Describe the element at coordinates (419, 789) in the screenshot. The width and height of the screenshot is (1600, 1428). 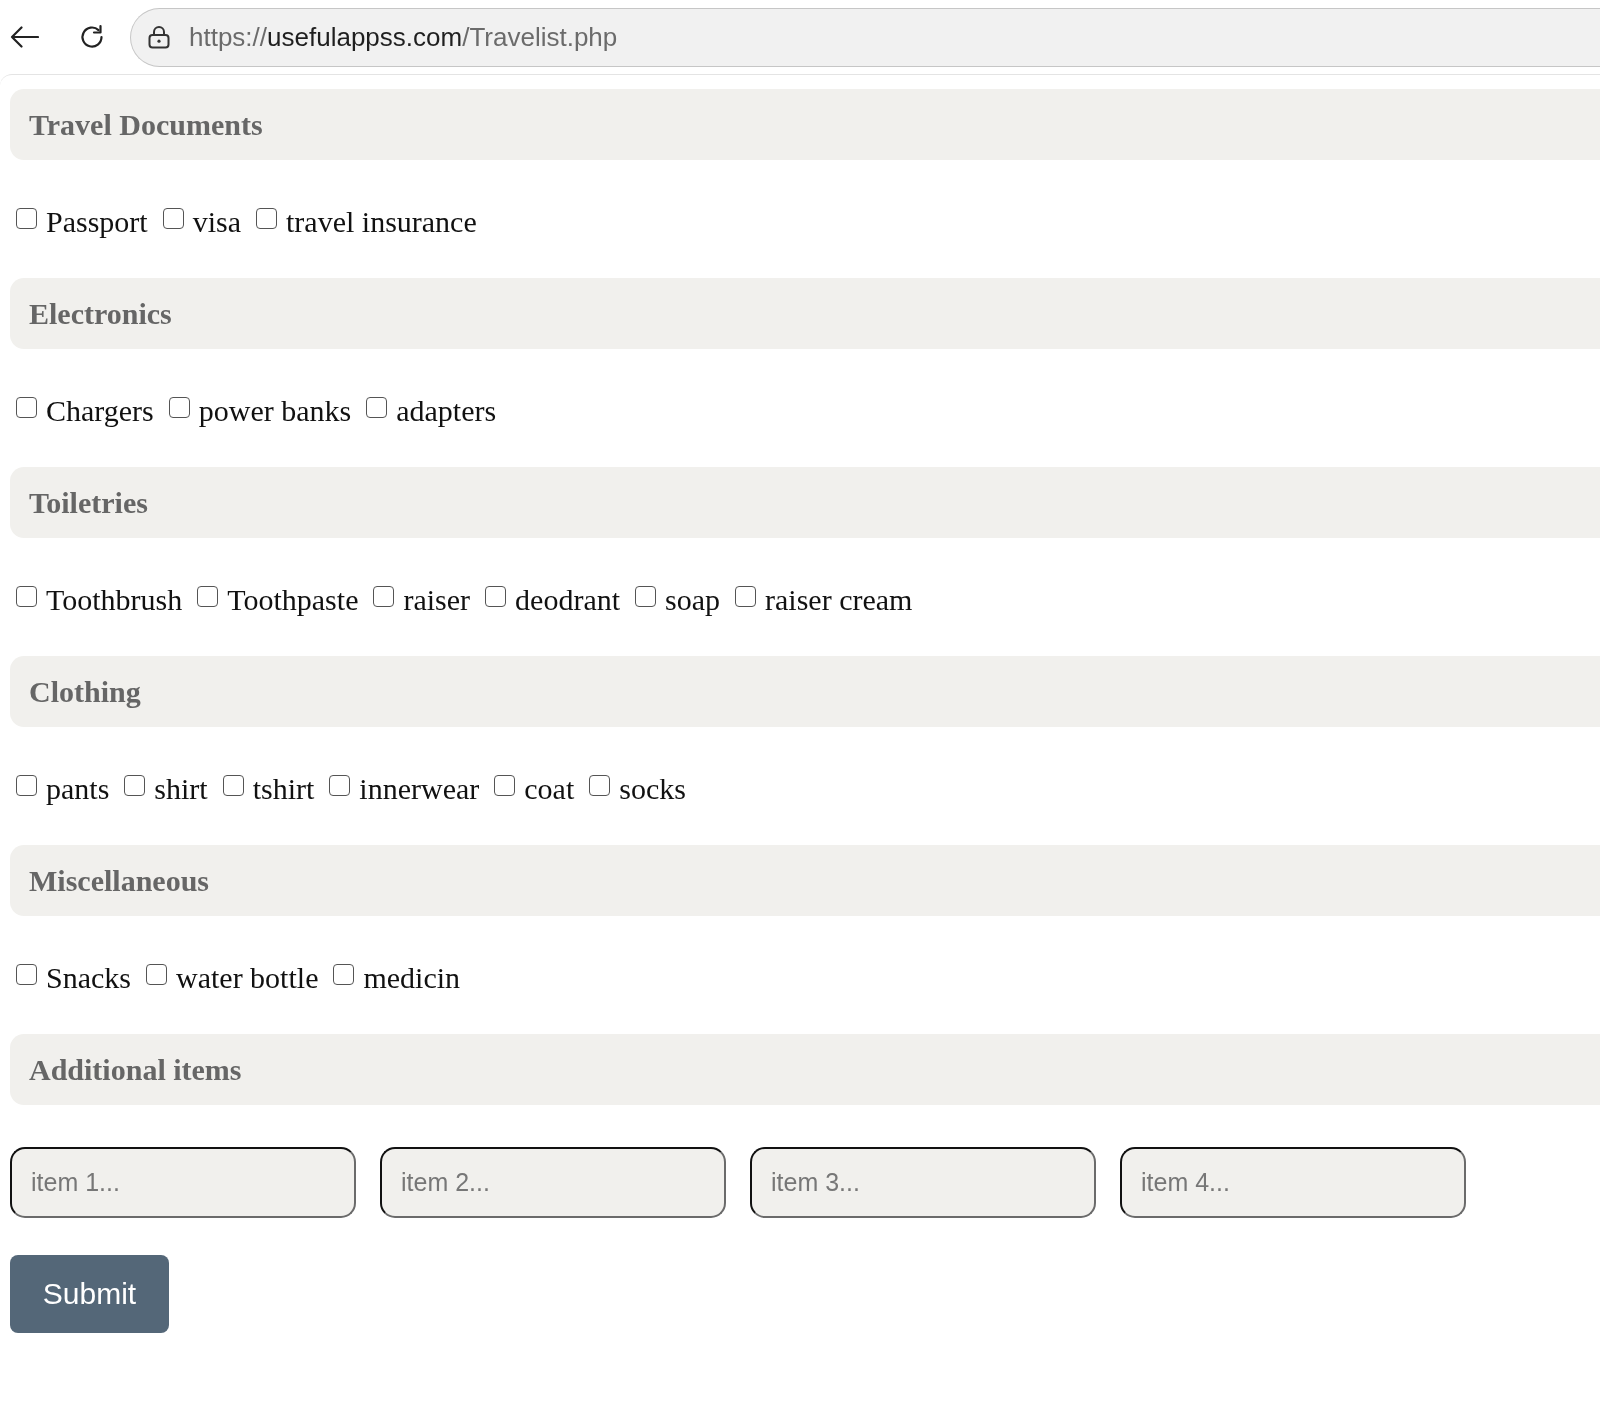
I see `checkbox-label: innerwear` at that location.